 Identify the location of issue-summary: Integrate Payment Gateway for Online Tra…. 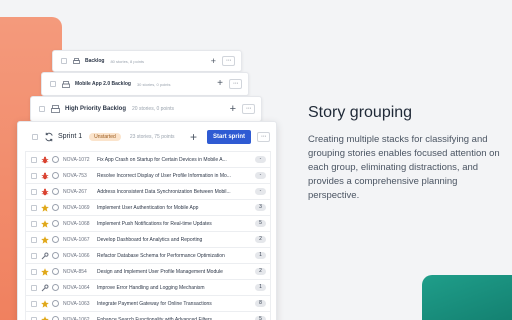
(154, 303).